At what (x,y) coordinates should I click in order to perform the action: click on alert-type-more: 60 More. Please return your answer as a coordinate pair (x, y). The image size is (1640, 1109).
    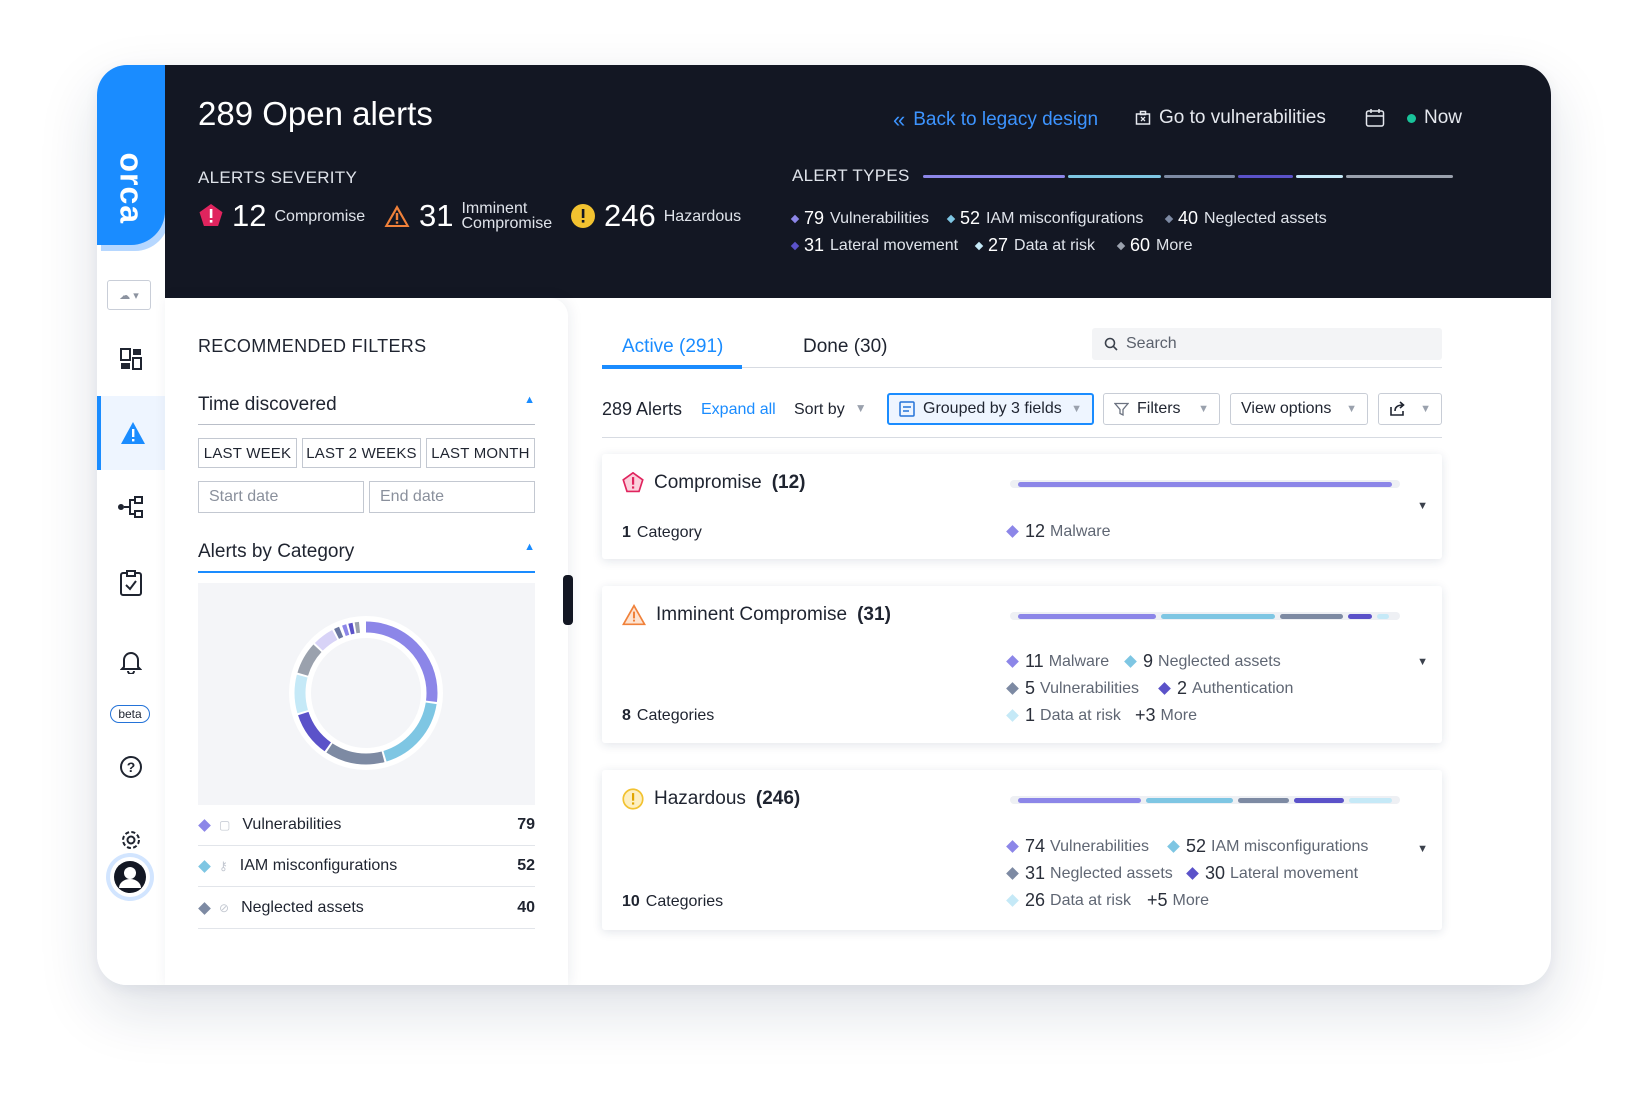
    Looking at the image, I should click on (1154, 245).